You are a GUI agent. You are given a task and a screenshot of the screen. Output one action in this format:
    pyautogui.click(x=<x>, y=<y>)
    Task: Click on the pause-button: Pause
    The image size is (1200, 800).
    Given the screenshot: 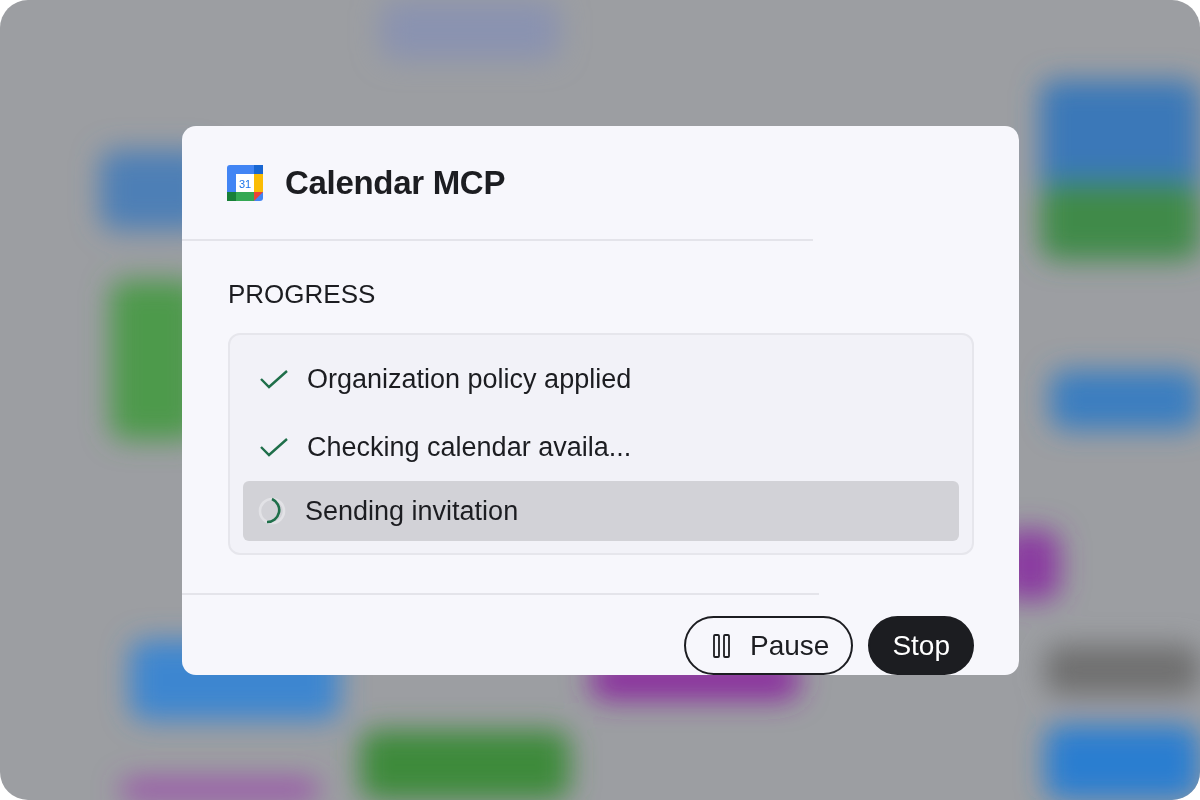 What is the action you would take?
    pyautogui.click(x=769, y=645)
    